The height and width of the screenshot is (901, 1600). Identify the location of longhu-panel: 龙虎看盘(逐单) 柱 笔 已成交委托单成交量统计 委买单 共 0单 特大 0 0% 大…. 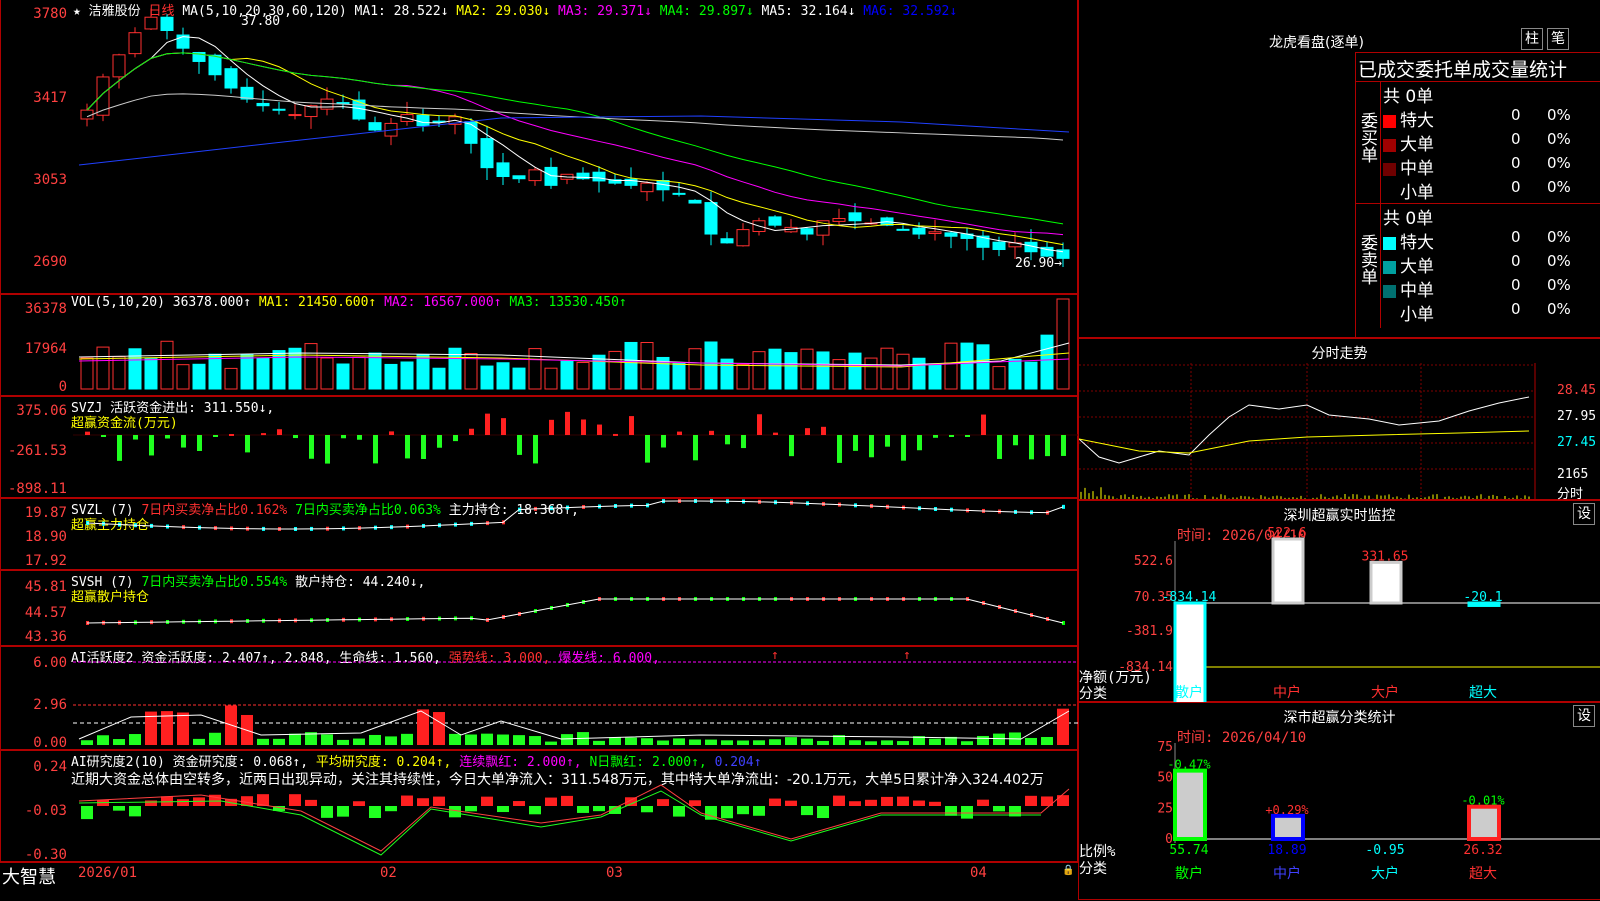
(1339, 169).